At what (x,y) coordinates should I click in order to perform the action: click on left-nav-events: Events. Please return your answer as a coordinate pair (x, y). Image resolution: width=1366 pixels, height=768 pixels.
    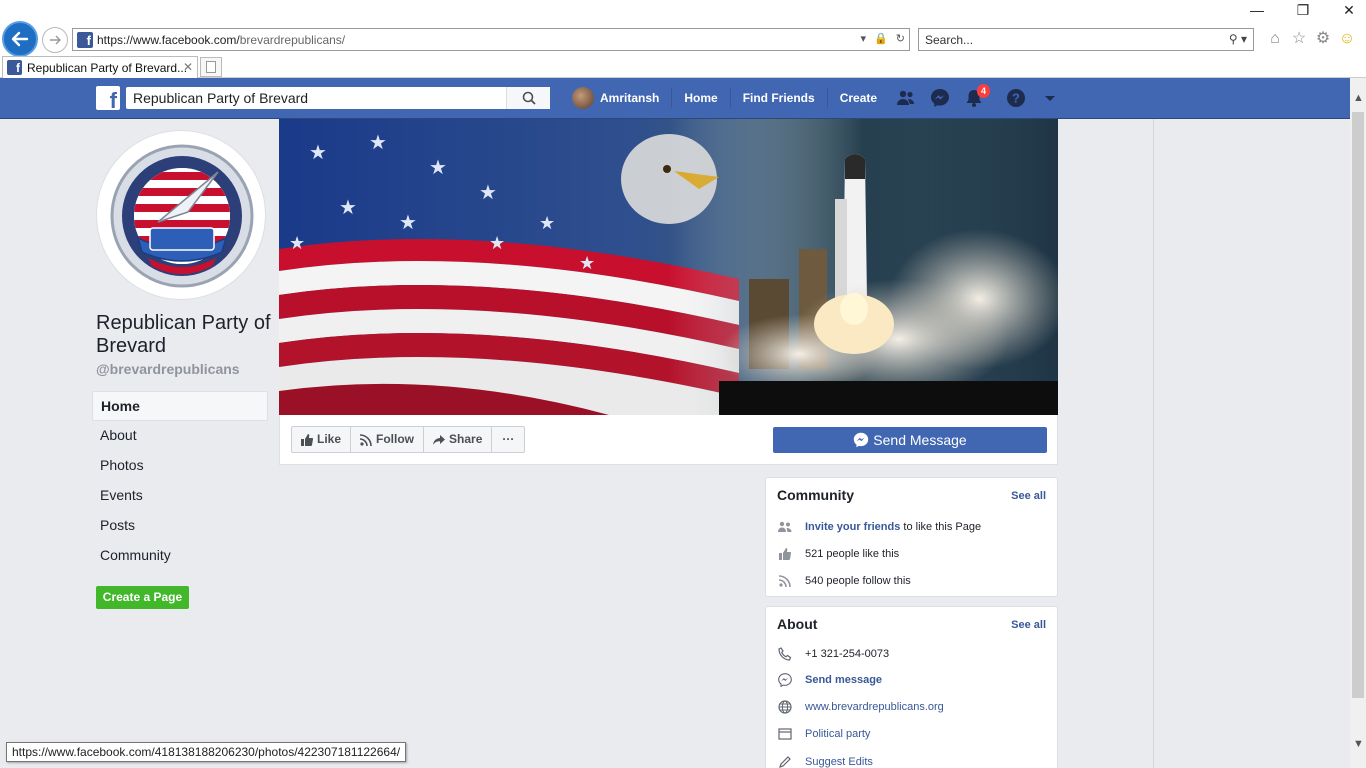
    Looking at the image, I should click on (180, 496).